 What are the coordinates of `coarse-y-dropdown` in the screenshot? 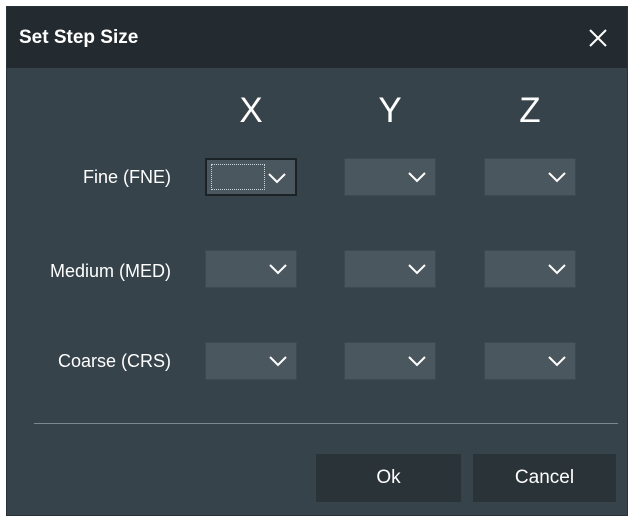 It's located at (390, 361).